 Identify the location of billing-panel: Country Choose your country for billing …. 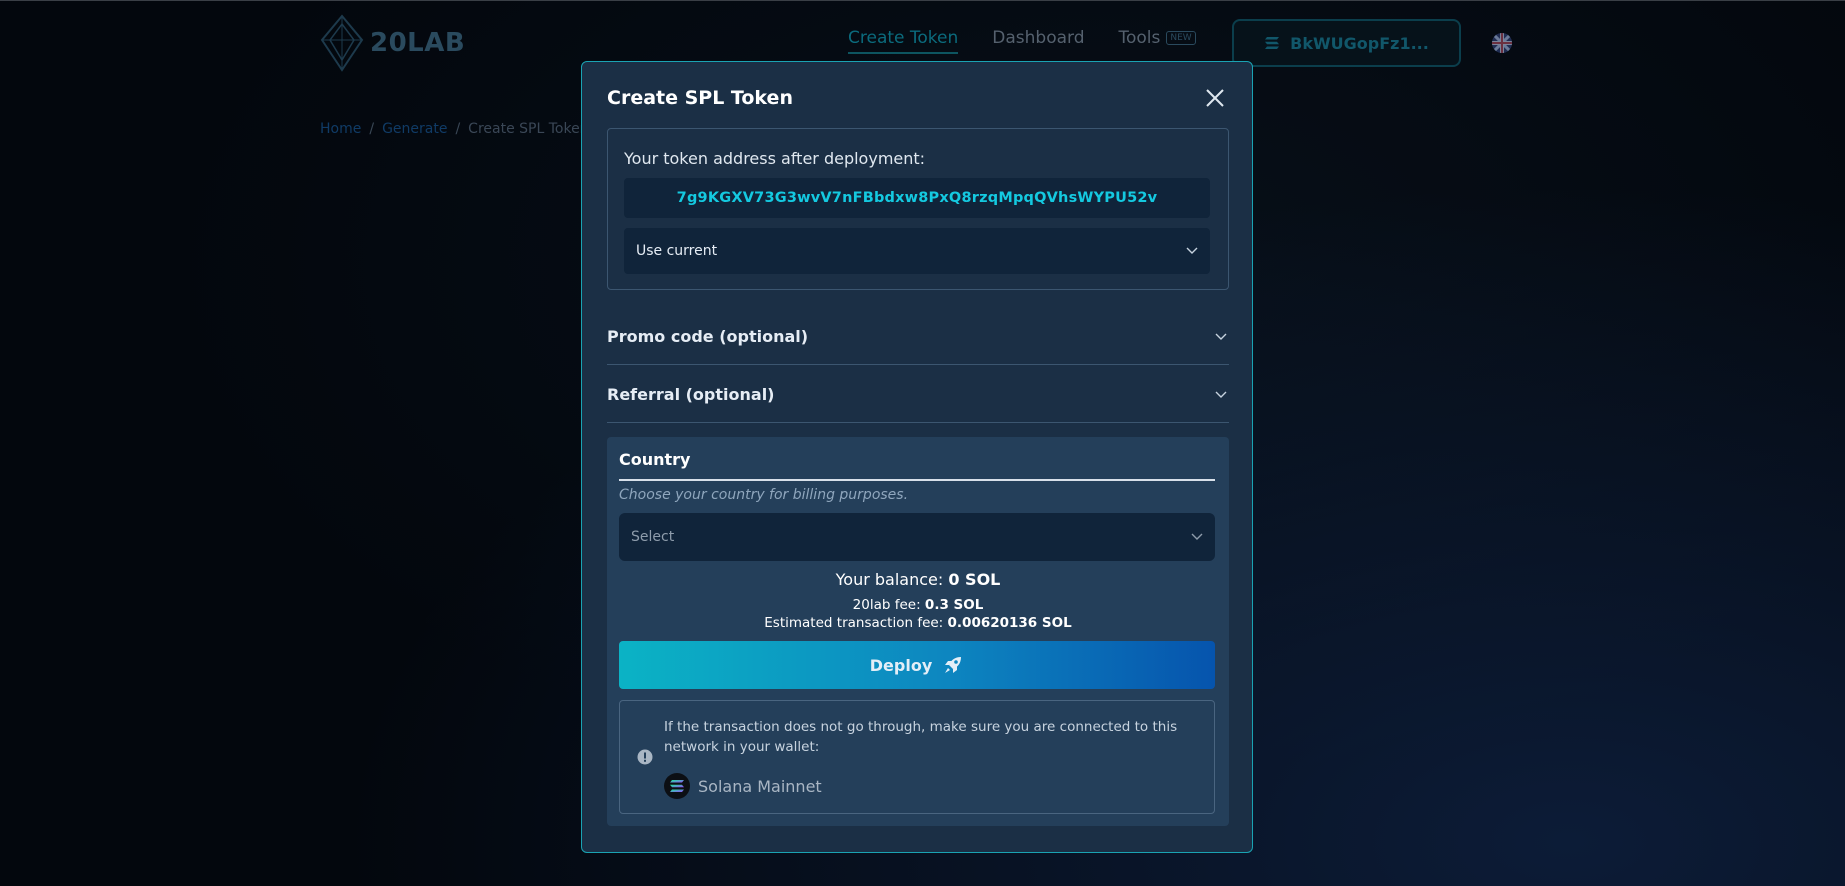
(918, 631).